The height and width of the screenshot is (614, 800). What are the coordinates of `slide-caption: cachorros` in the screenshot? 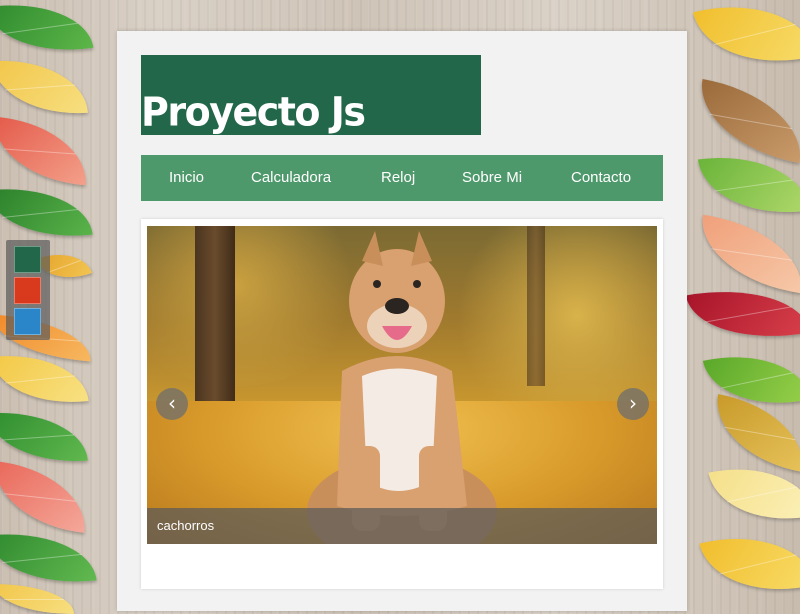 It's located at (402, 526).